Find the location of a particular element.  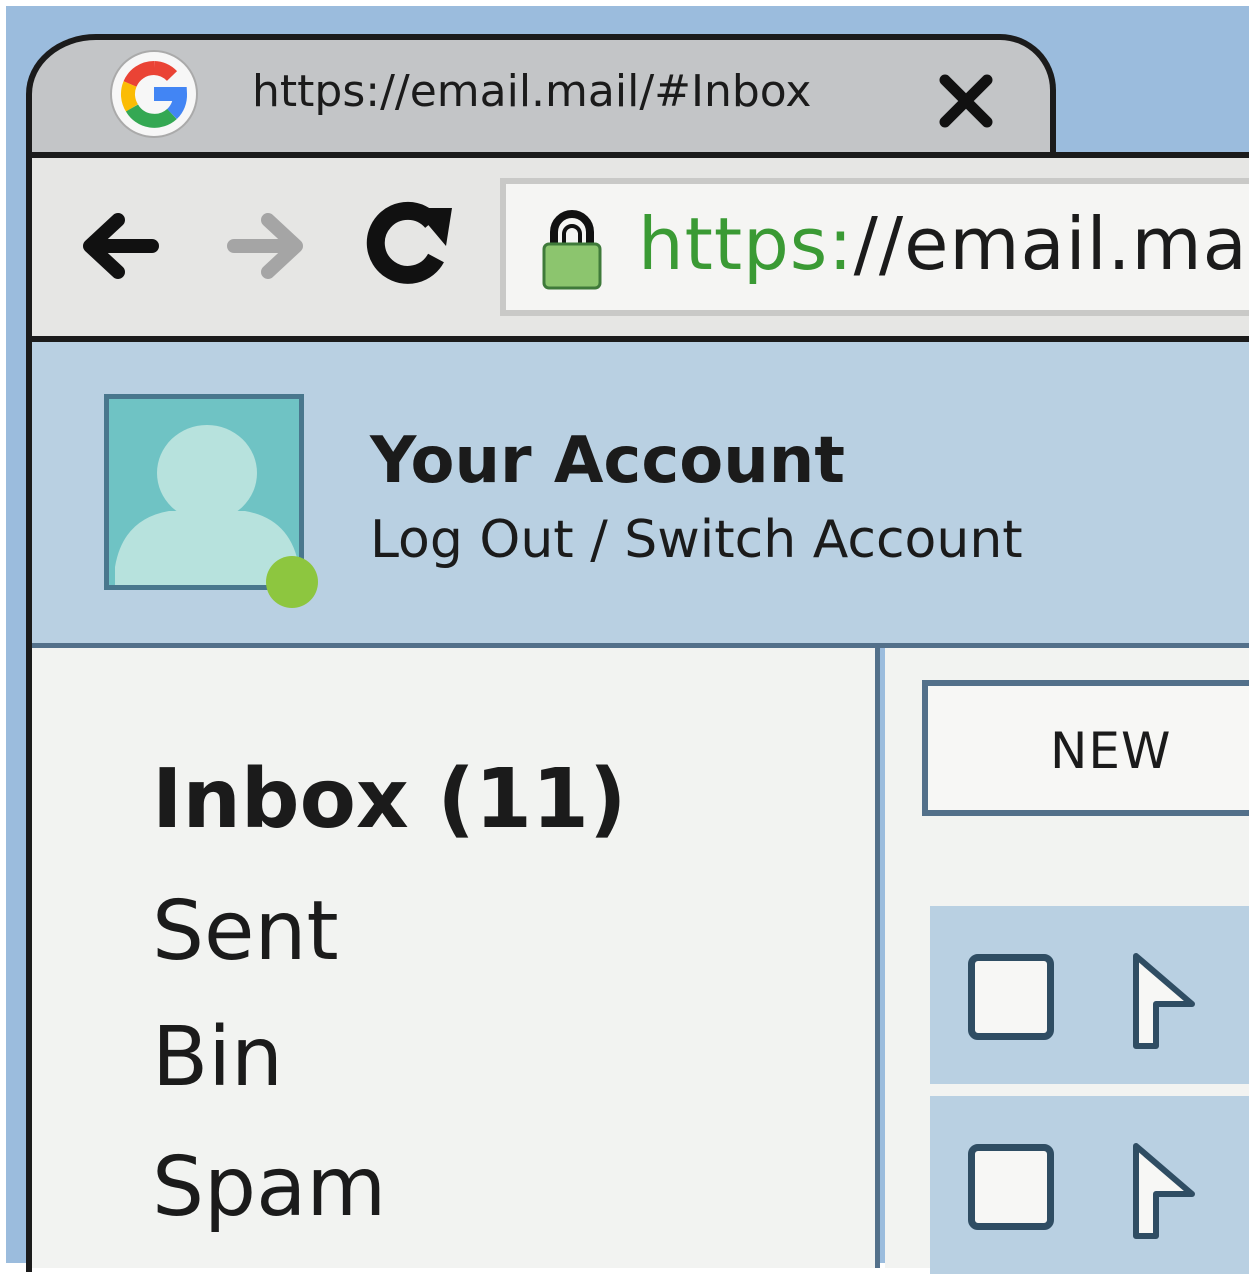

sidebar-item-sent: Sent is located at coordinates (245, 931).